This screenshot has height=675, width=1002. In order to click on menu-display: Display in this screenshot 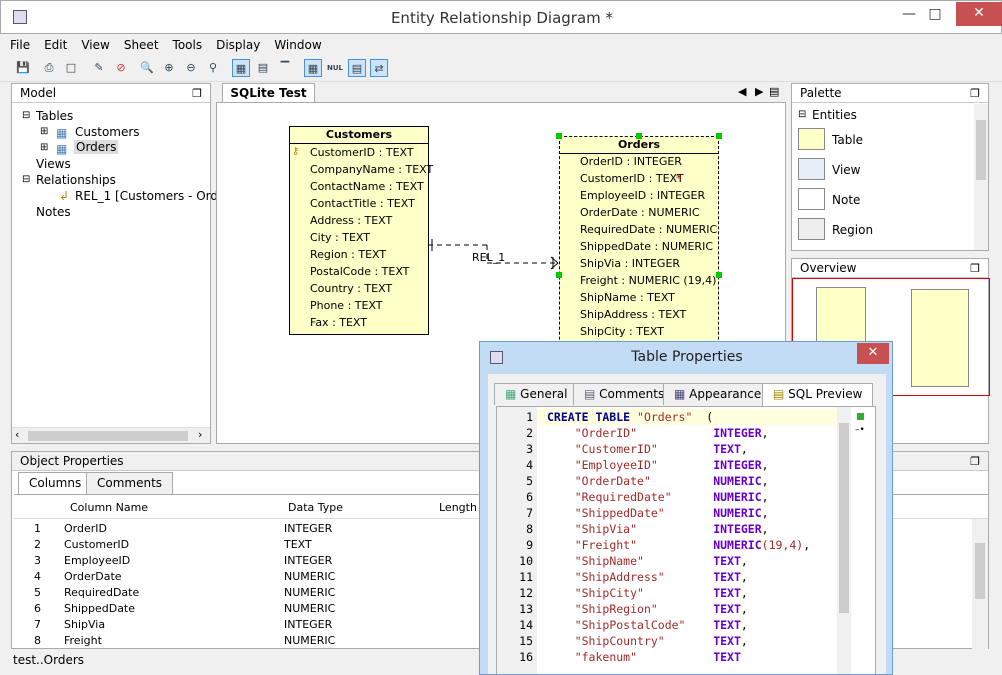, I will do `click(238, 45)`.